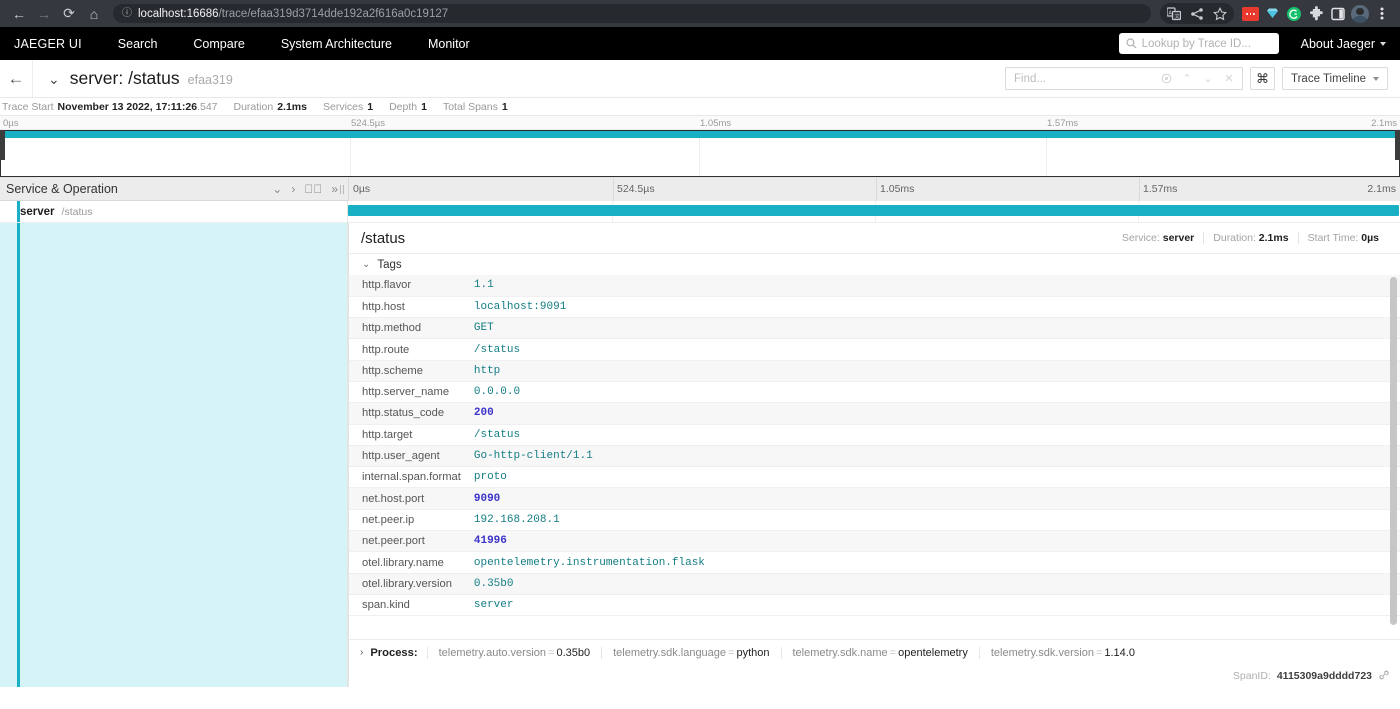 The width and height of the screenshot is (1400, 709). I want to click on tag-value: 192.168.208.1, so click(930, 520).